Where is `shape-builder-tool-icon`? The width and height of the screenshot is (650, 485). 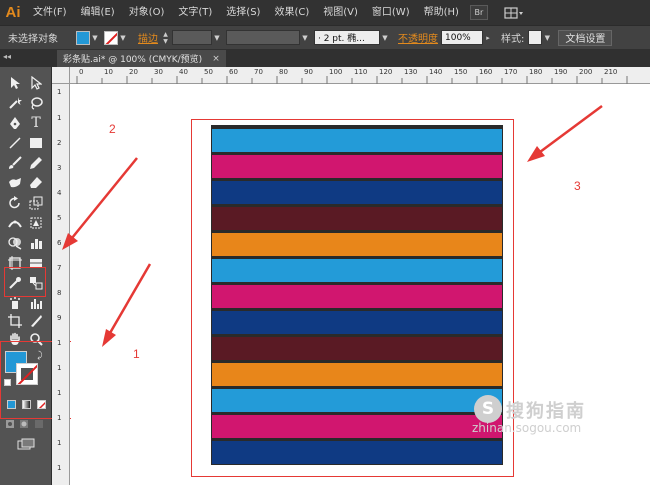
shape-builder-tool-icon is located at coordinates (15, 243).